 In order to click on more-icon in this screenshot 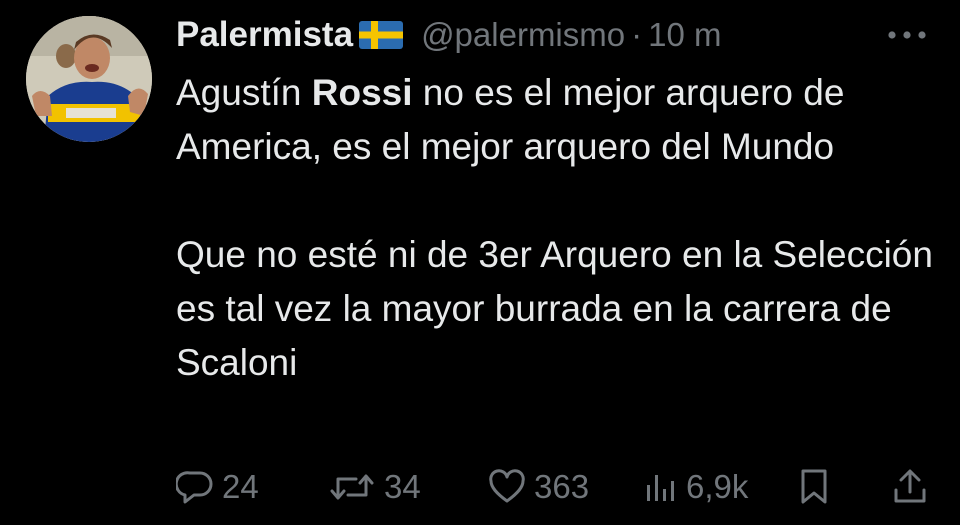, I will do `click(907, 35)`.